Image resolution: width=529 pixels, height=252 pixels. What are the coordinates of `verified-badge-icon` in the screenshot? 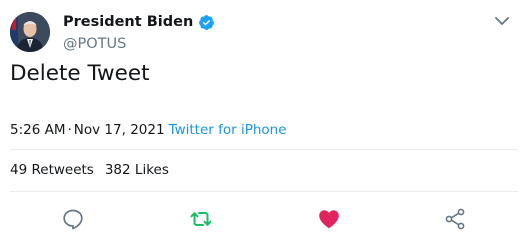 It's located at (207, 22).